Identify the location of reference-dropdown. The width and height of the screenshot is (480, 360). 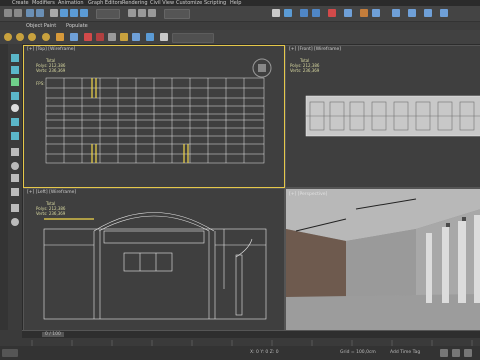
(108, 14).